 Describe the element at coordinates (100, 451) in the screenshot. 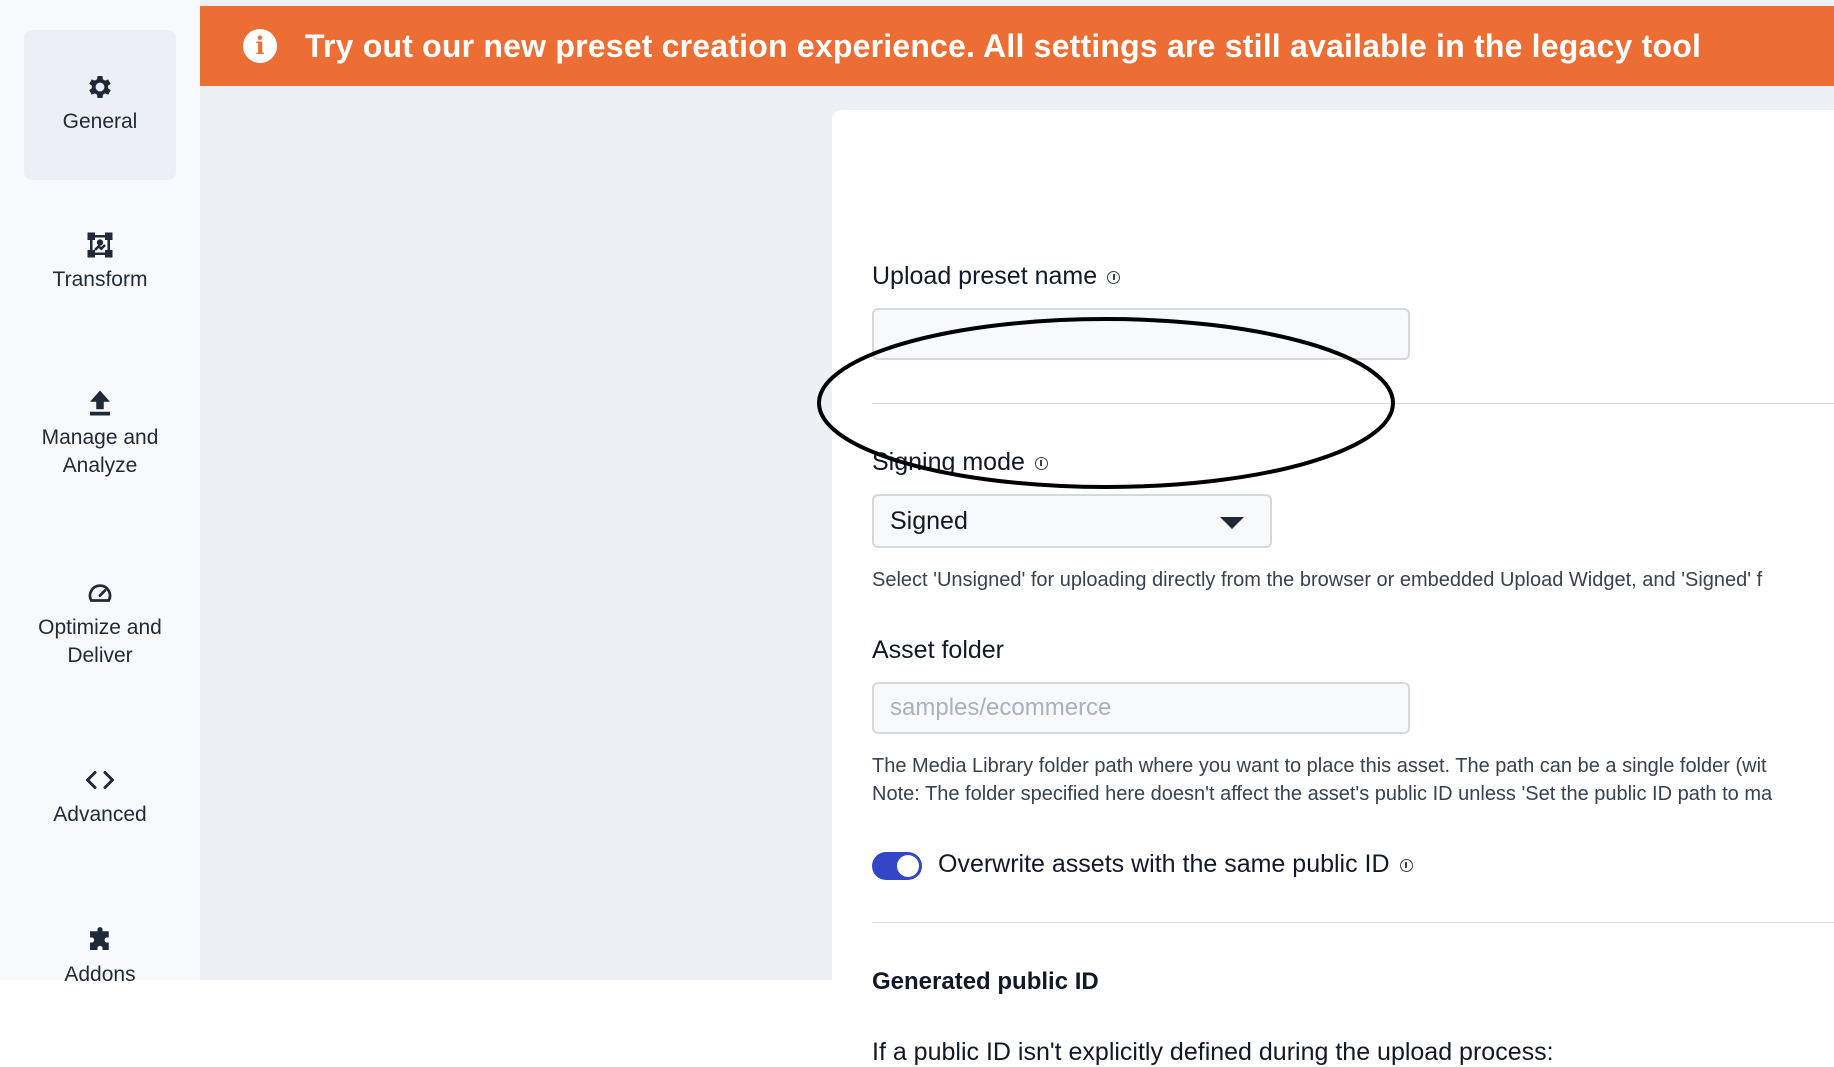

I see `sidebar-item-label: Manage and Analyze` at that location.